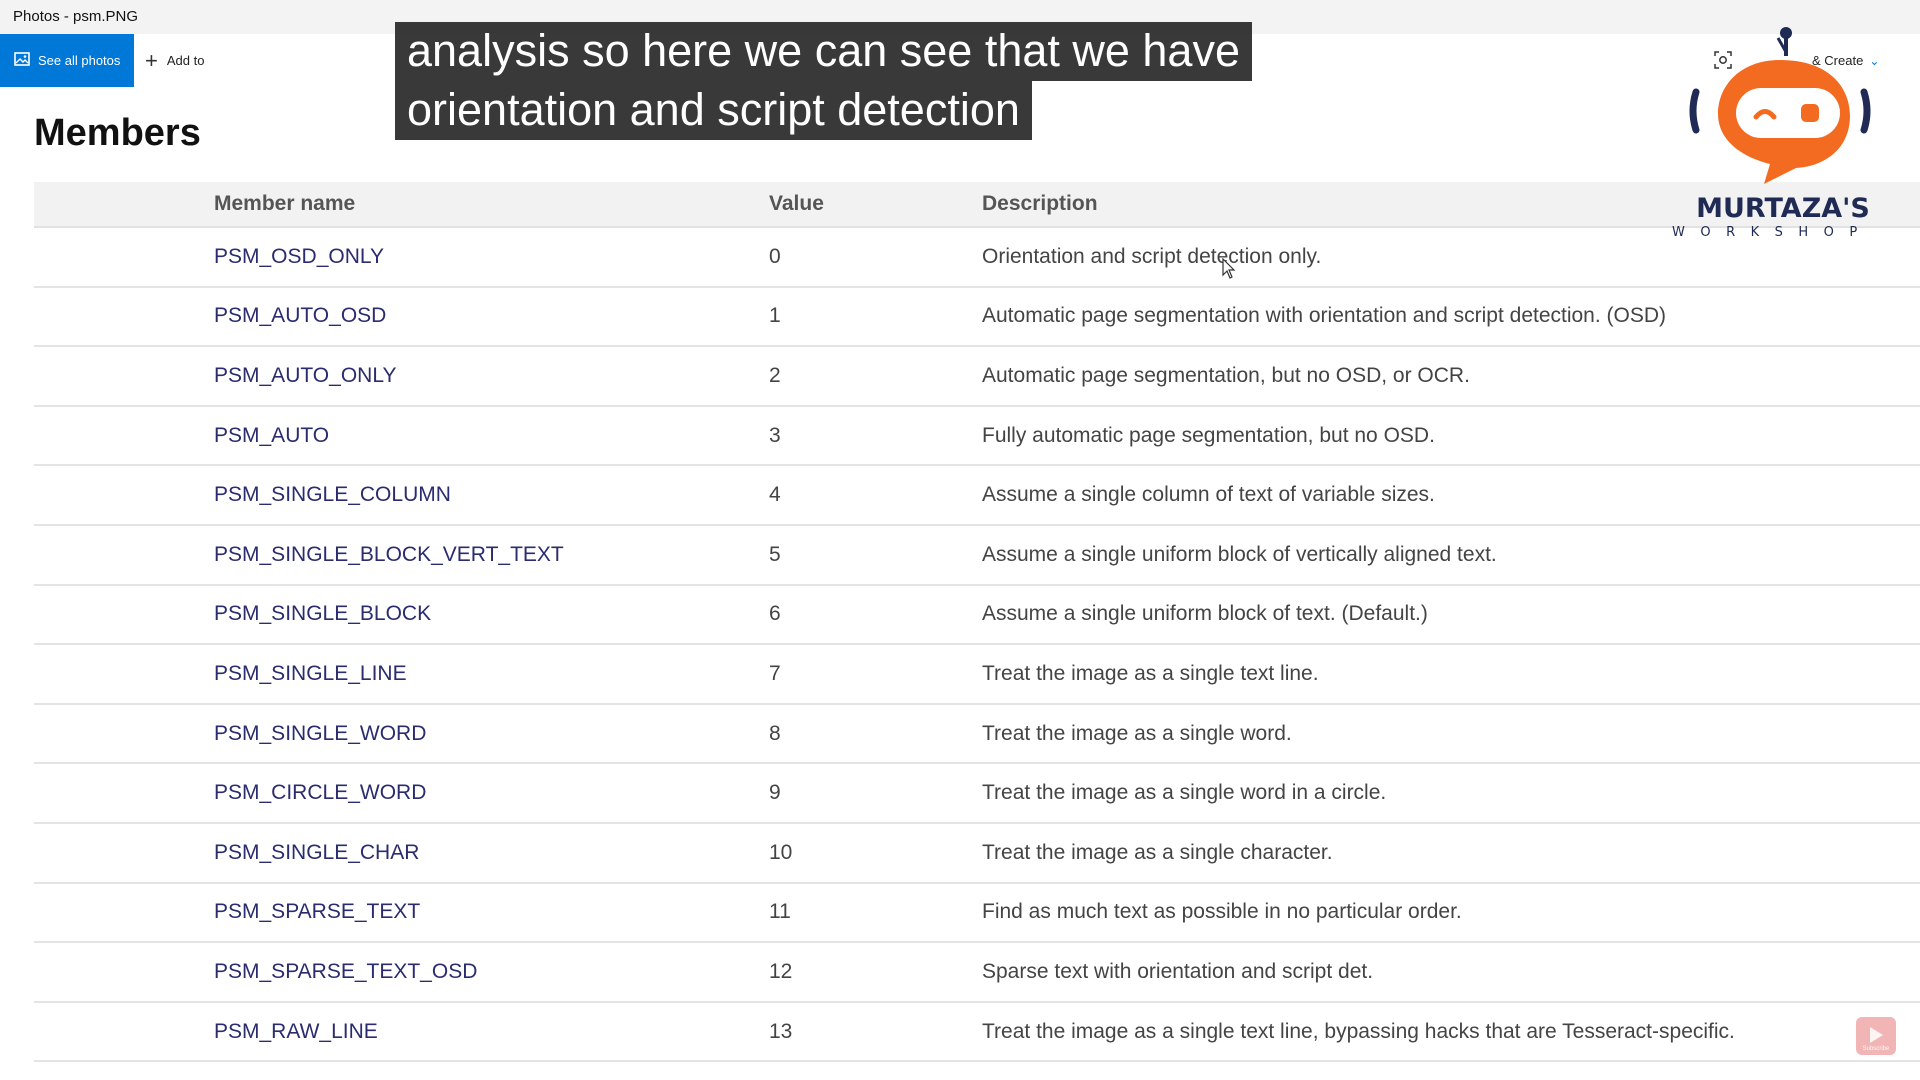 Image resolution: width=1920 pixels, height=1080 pixels. Describe the element at coordinates (117, 133) in the screenshot. I see `page-title: Members` at that location.